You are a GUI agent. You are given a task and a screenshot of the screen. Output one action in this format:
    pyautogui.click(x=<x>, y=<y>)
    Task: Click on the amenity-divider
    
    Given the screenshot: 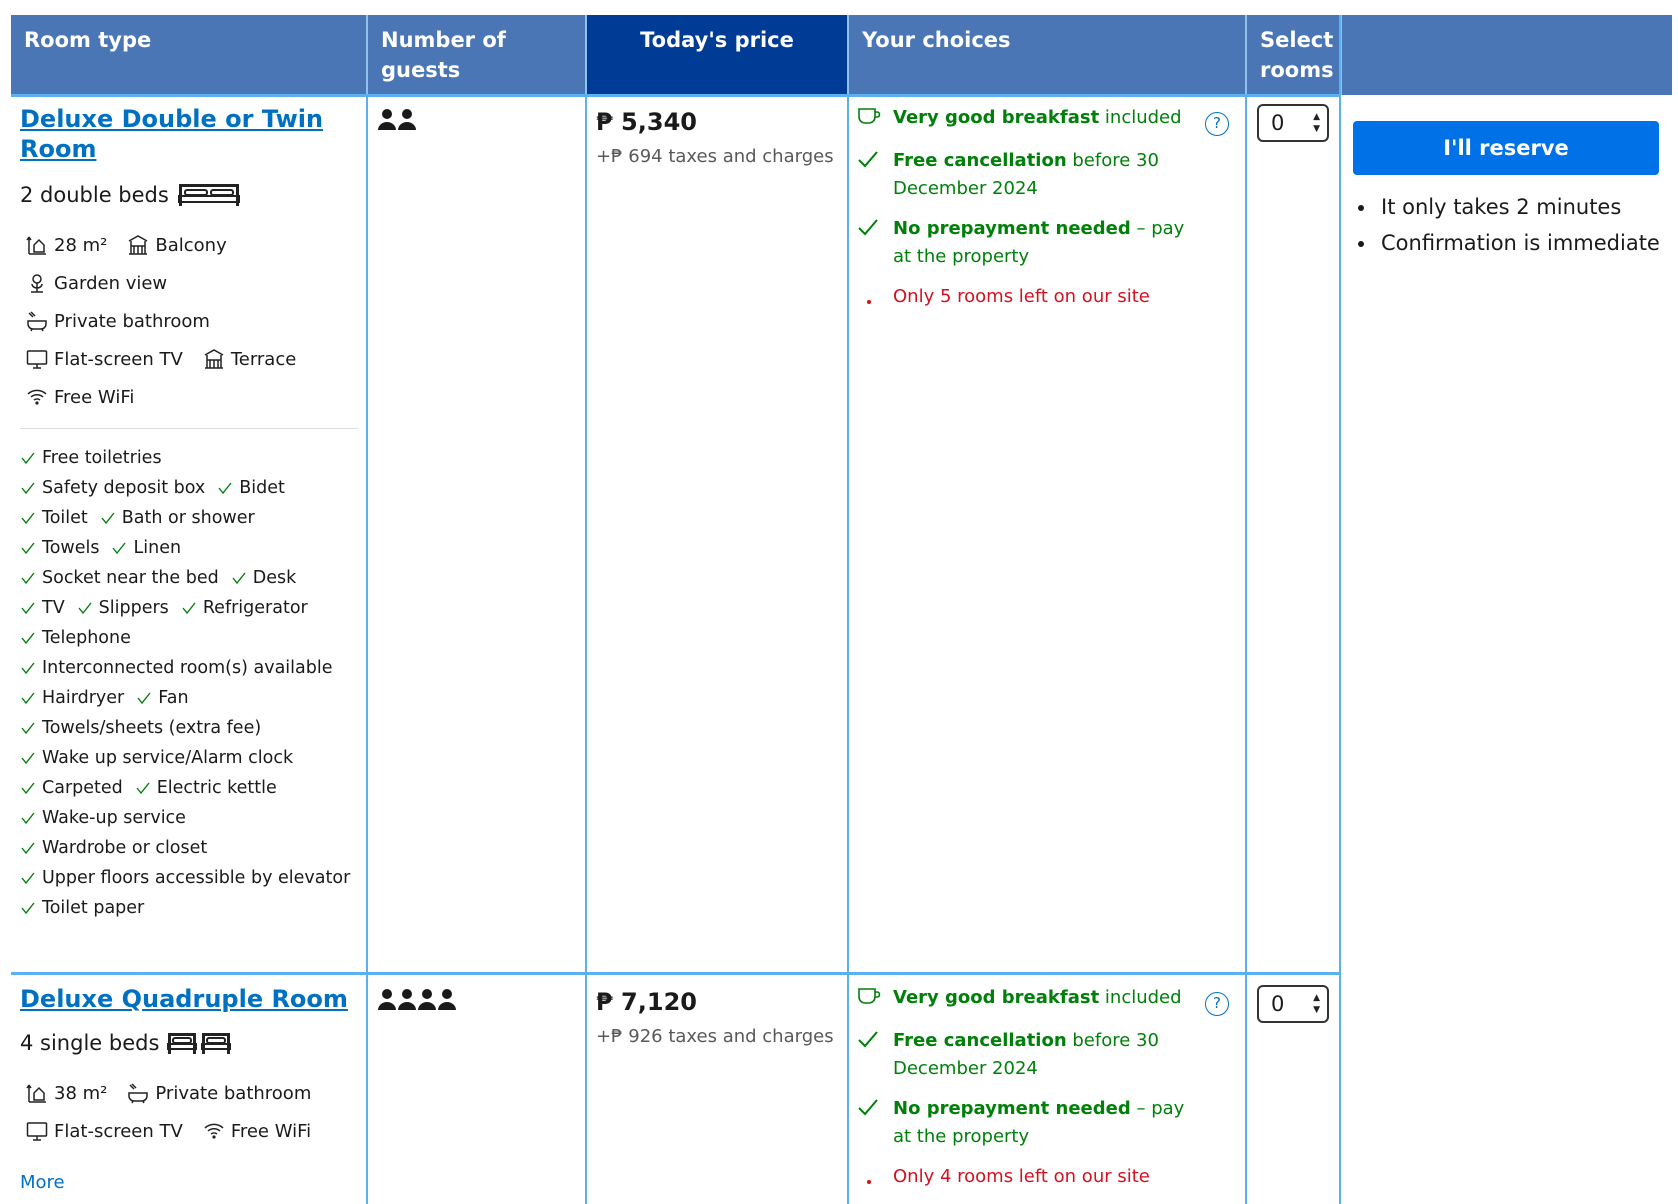 What is the action you would take?
    pyautogui.click(x=189, y=428)
    